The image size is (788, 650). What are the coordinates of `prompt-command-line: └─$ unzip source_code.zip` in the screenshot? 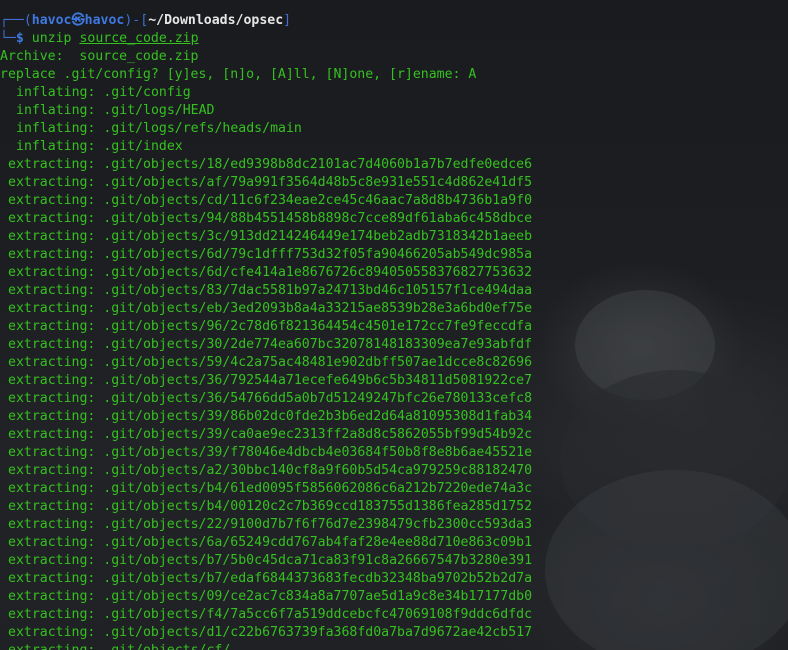 It's located at (394, 39).